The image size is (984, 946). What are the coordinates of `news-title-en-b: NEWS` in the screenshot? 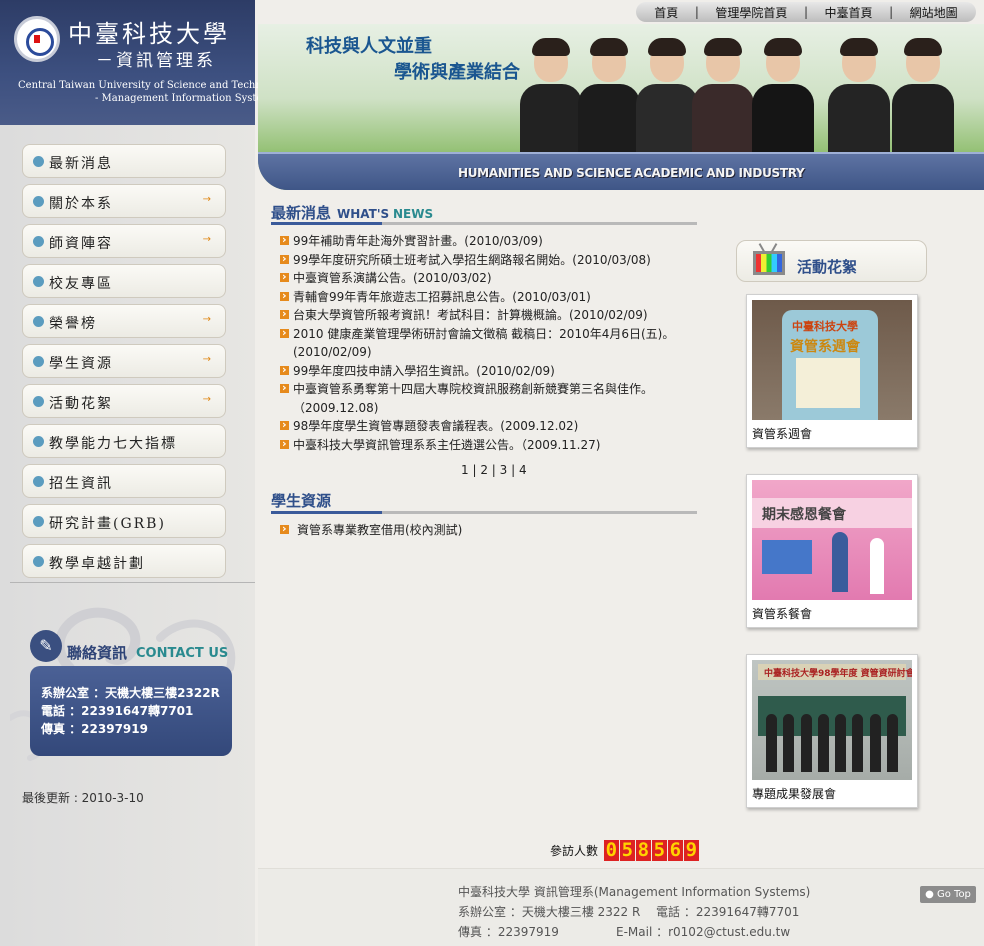 It's located at (413, 214).